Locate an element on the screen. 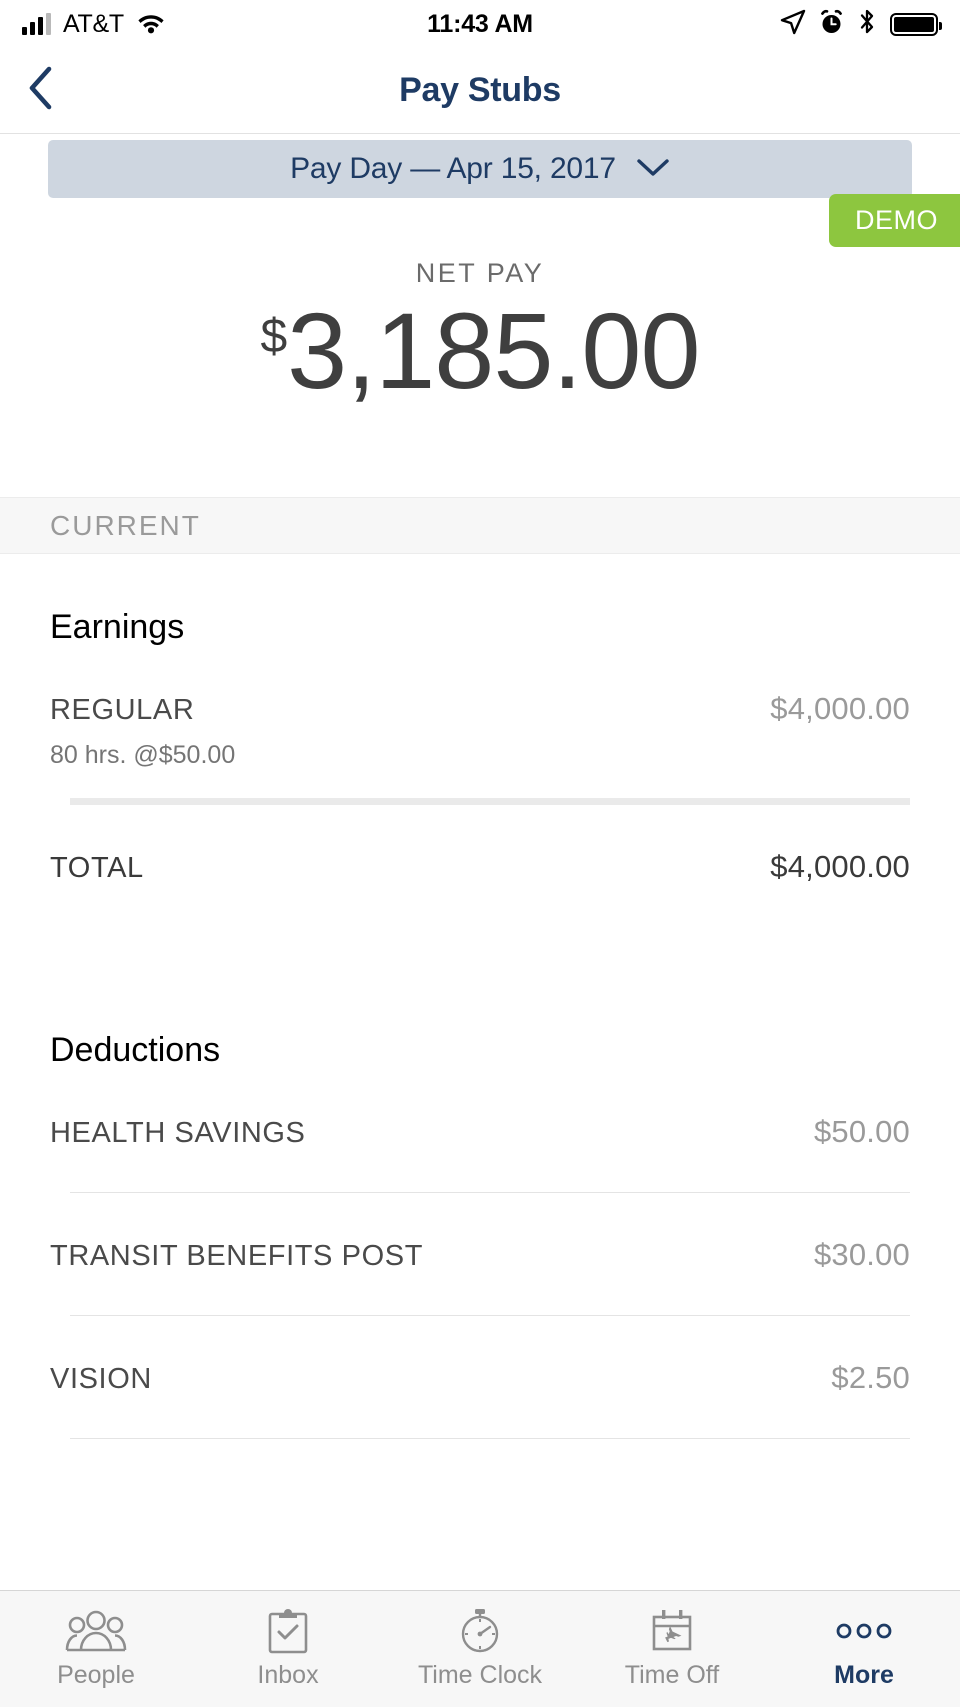  three-dots-icon is located at coordinates (864, 1631).